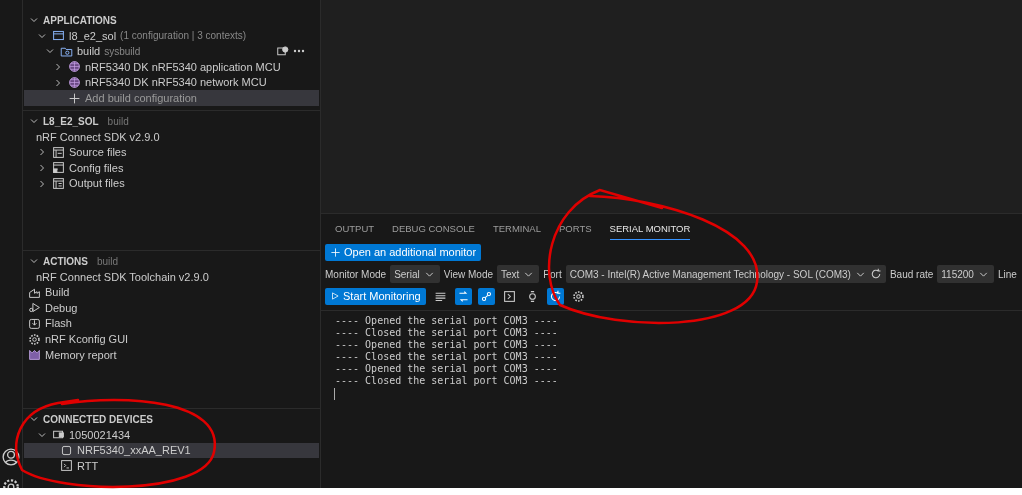  Describe the element at coordinates (171, 354) in the screenshot. I see `tree-item: Memory report` at that location.